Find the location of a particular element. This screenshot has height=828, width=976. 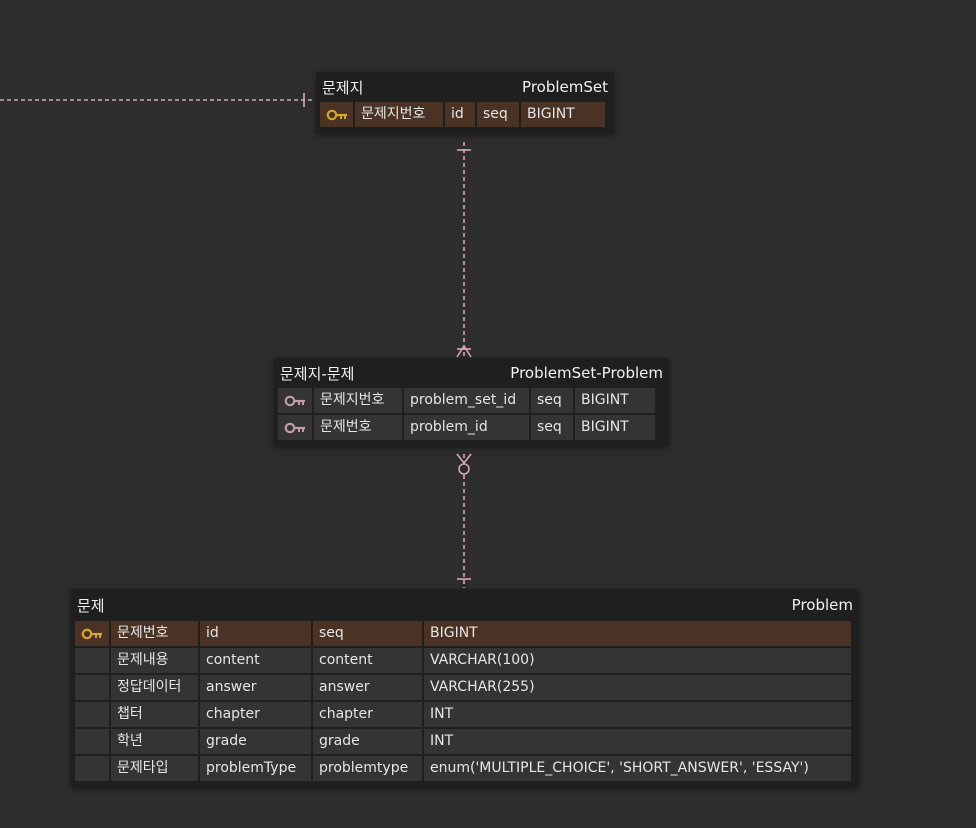

column-row: 학년 grade grade INT is located at coordinates (465, 741).